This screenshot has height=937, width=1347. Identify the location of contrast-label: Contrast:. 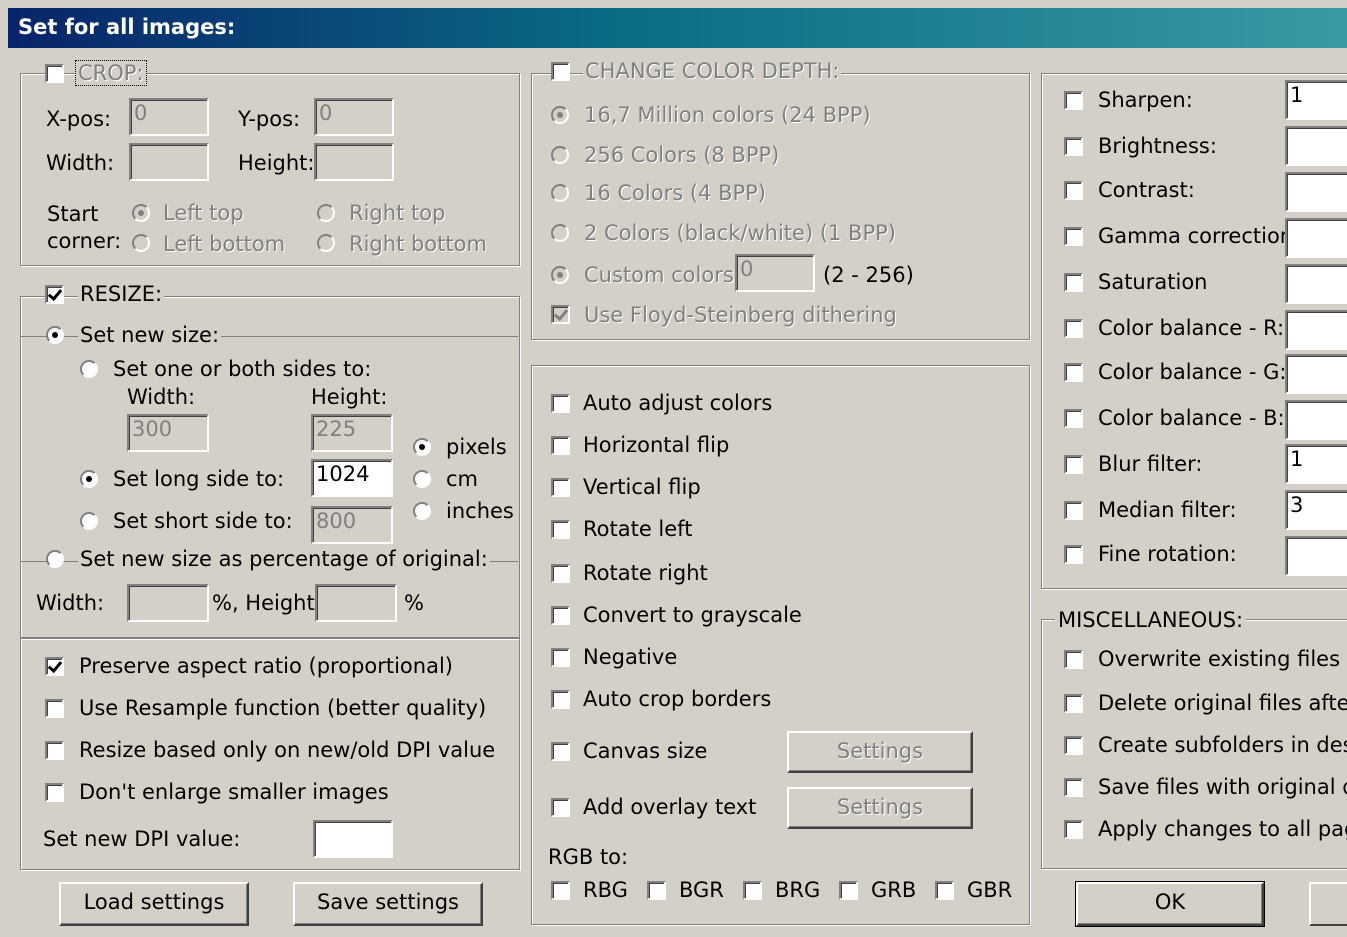
(1146, 190).